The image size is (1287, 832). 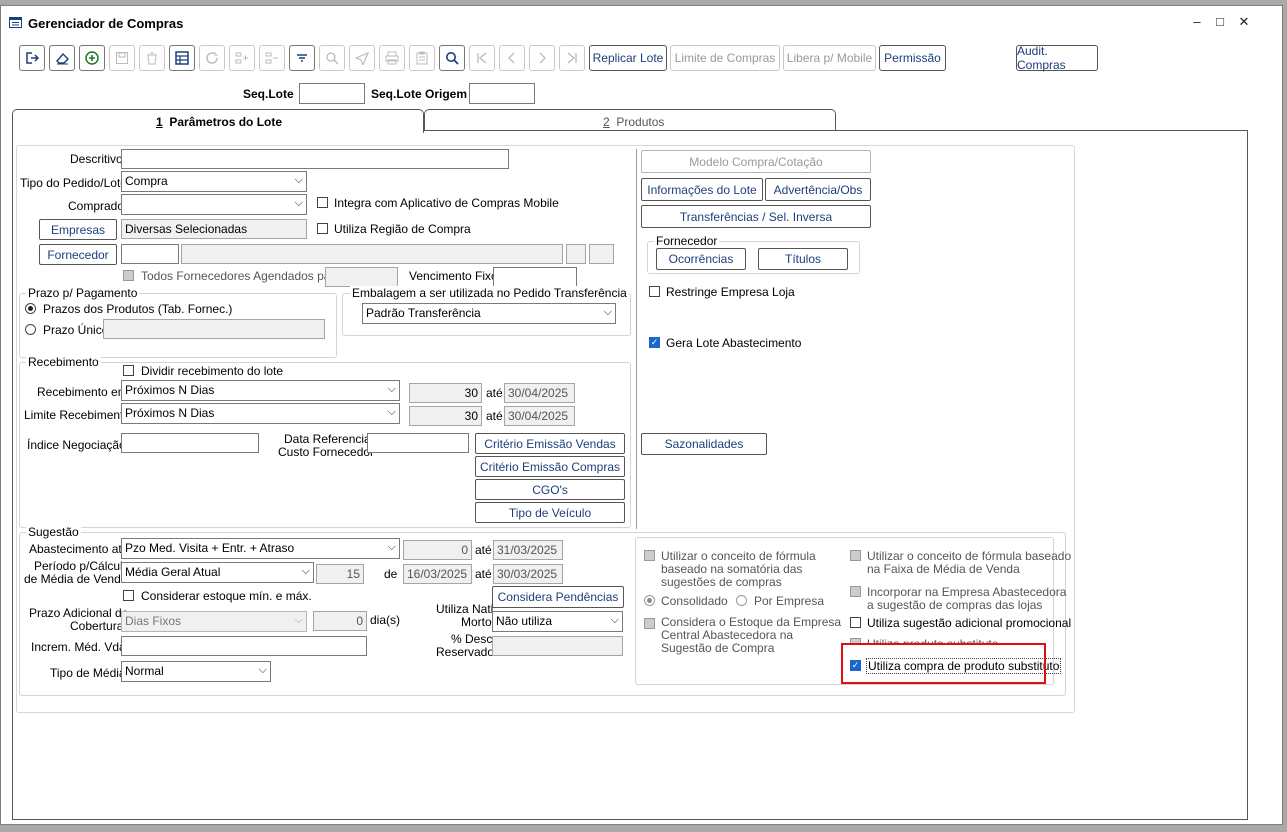 What do you see at coordinates (128, 275) in the screenshot?
I see `todos-fornecedores-checkbox` at bounding box center [128, 275].